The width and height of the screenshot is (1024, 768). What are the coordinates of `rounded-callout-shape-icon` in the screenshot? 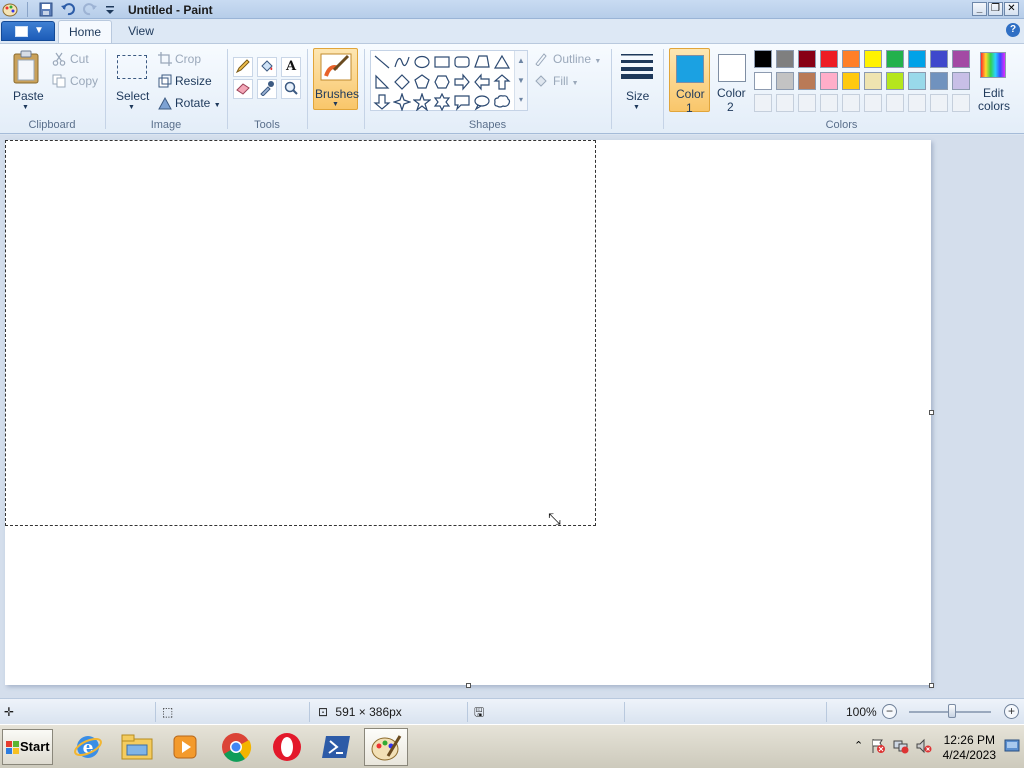 It's located at (462, 102).